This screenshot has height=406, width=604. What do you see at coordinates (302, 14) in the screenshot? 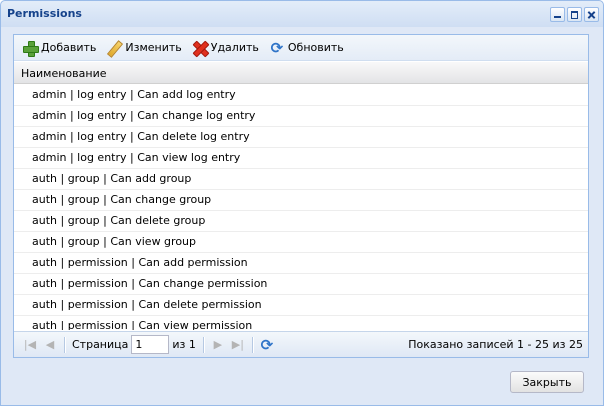
I see `window-titlebar: Permissions` at bounding box center [302, 14].